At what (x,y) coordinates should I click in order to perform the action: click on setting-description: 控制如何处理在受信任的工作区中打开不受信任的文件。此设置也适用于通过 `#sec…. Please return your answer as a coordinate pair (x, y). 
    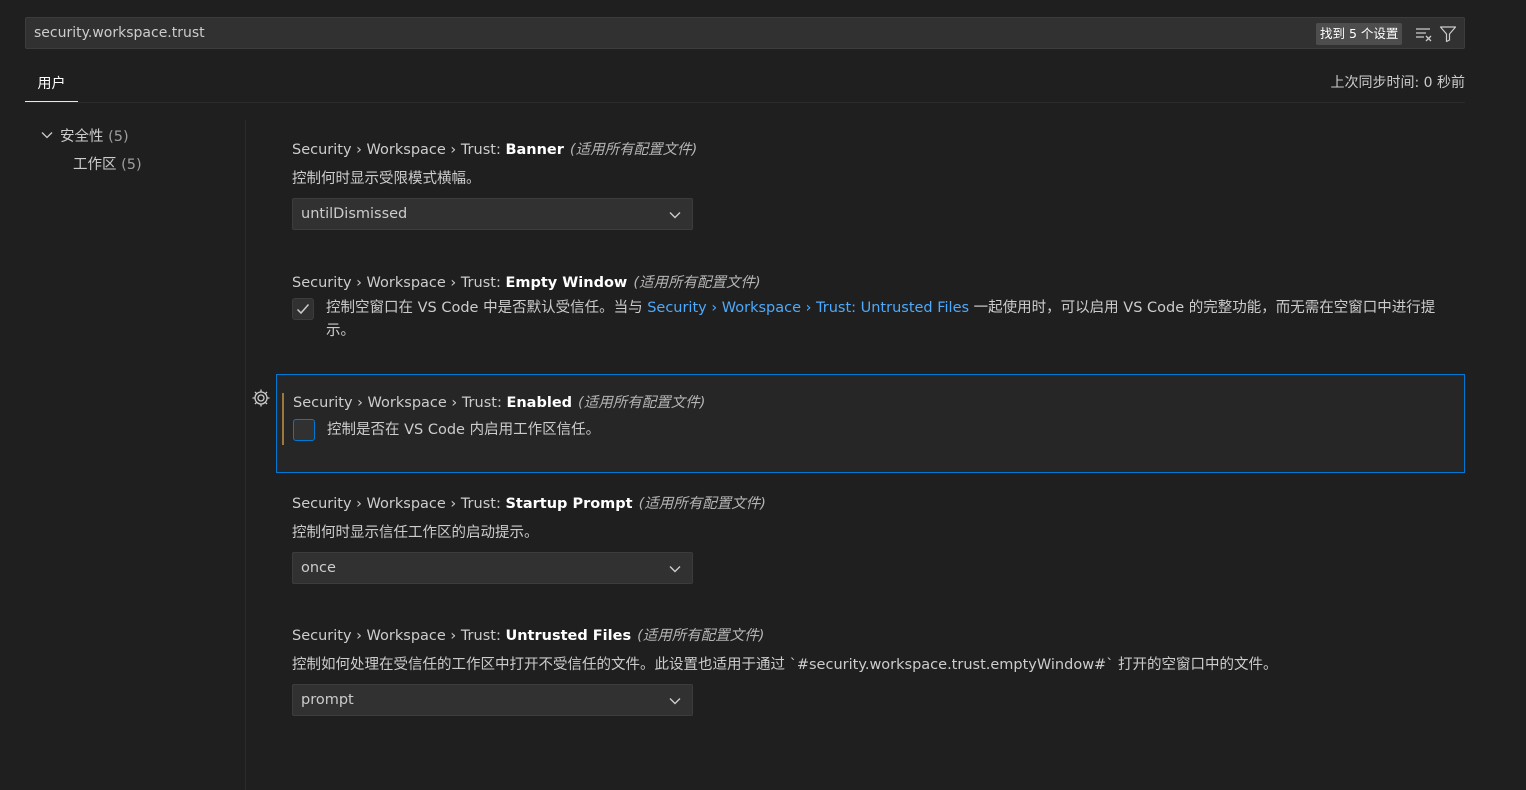
    Looking at the image, I should click on (785, 665).